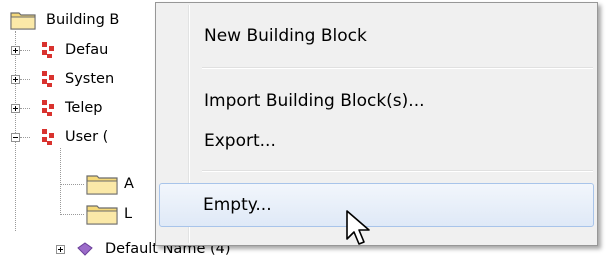  Describe the element at coordinates (59, 137) in the screenshot. I see `tree-item: User (` at that location.